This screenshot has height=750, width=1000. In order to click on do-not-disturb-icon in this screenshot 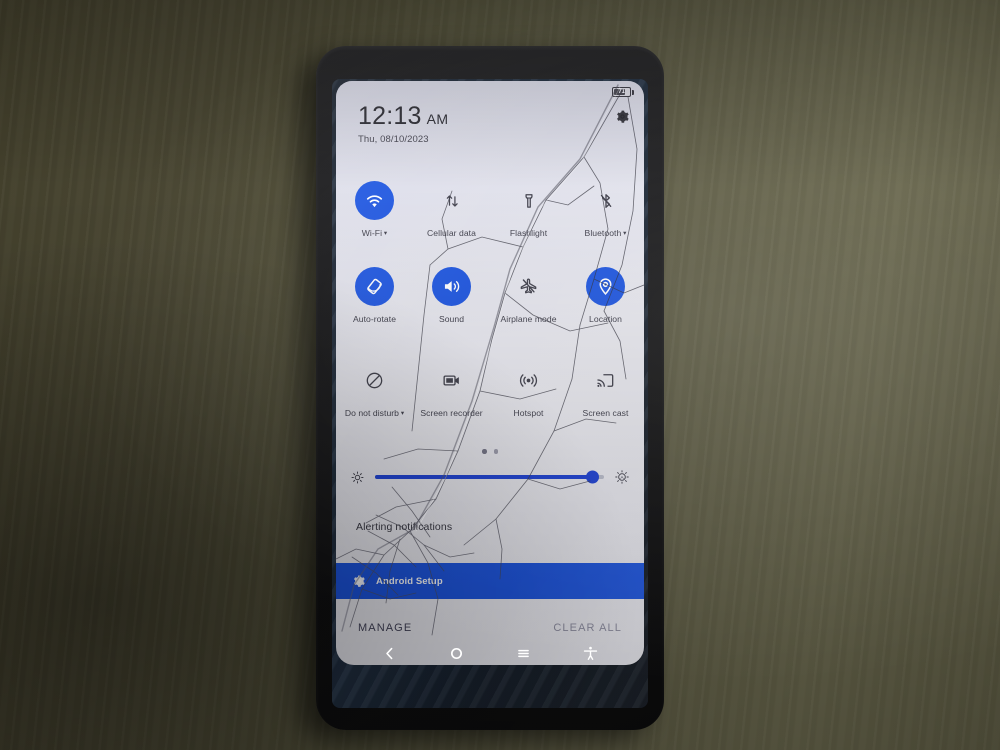, I will do `click(374, 380)`.